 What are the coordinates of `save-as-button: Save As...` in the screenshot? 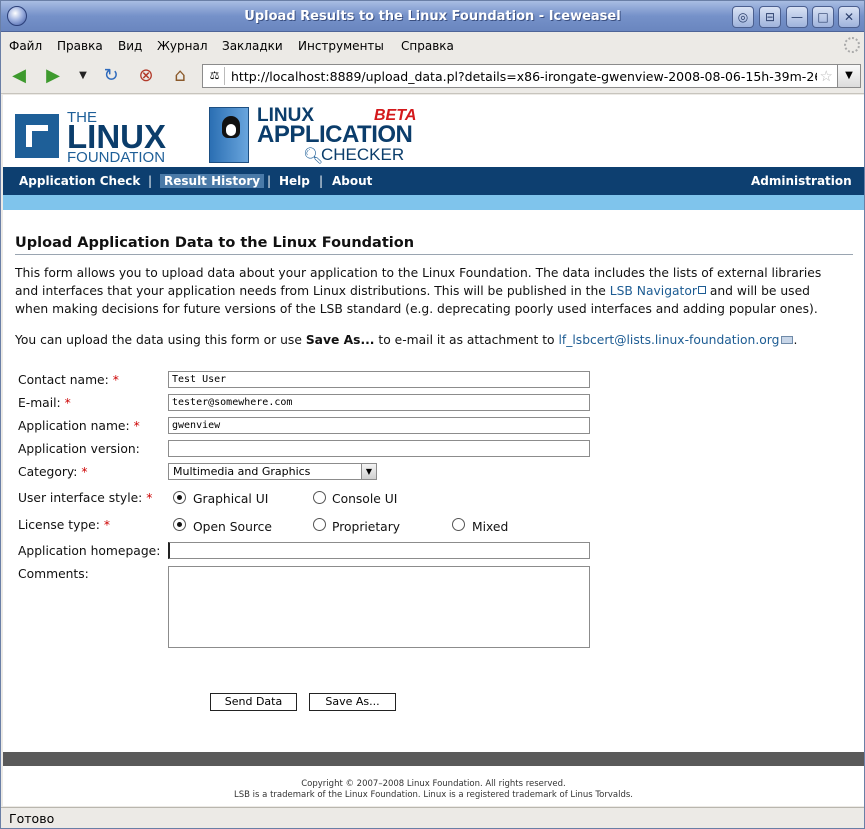 It's located at (352, 702).